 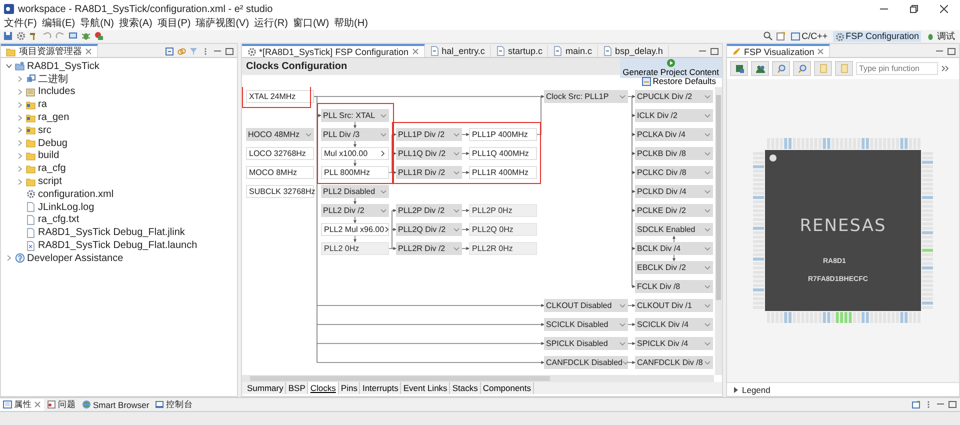 I want to click on clock-dropdown: SCICLK Div /4, so click(x=674, y=324).